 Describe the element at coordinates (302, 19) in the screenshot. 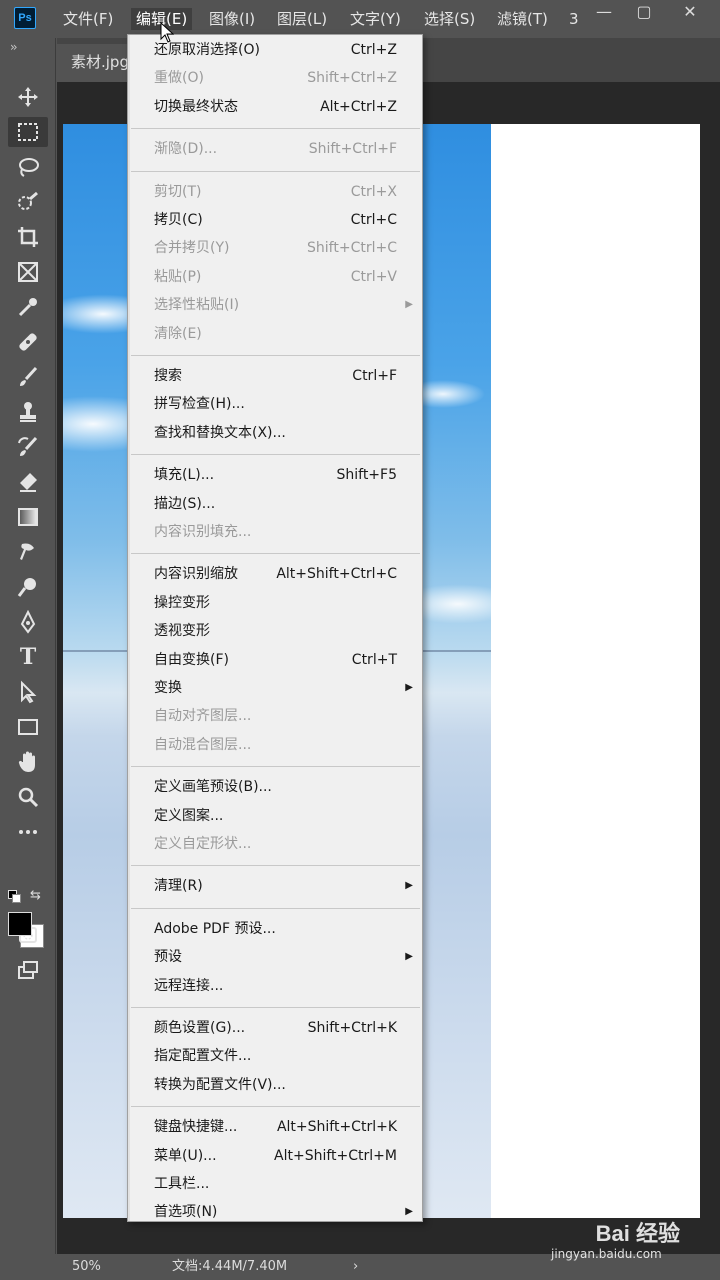

I see `menu-layer: 图层(L)` at that location.